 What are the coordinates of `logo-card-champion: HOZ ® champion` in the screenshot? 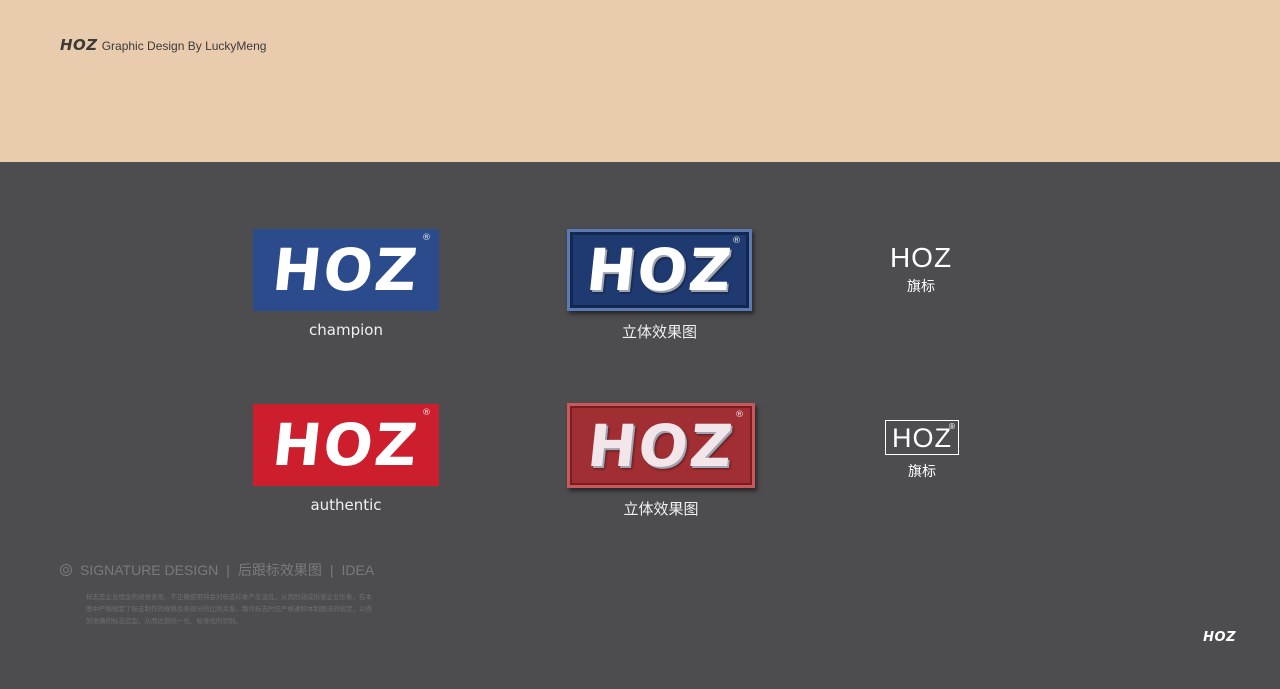 It's located at (346, 284).